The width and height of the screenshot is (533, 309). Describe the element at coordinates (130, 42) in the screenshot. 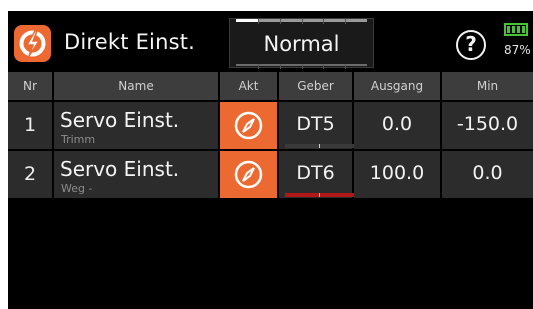

I see `page-title: Direkt Einst.` at that location.